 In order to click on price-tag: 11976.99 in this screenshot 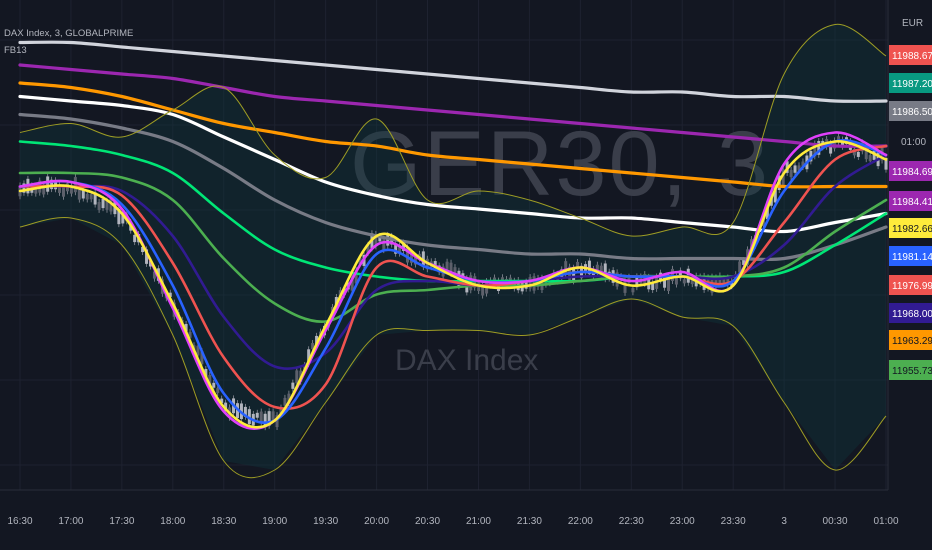, I will do `click(910, 285)`.